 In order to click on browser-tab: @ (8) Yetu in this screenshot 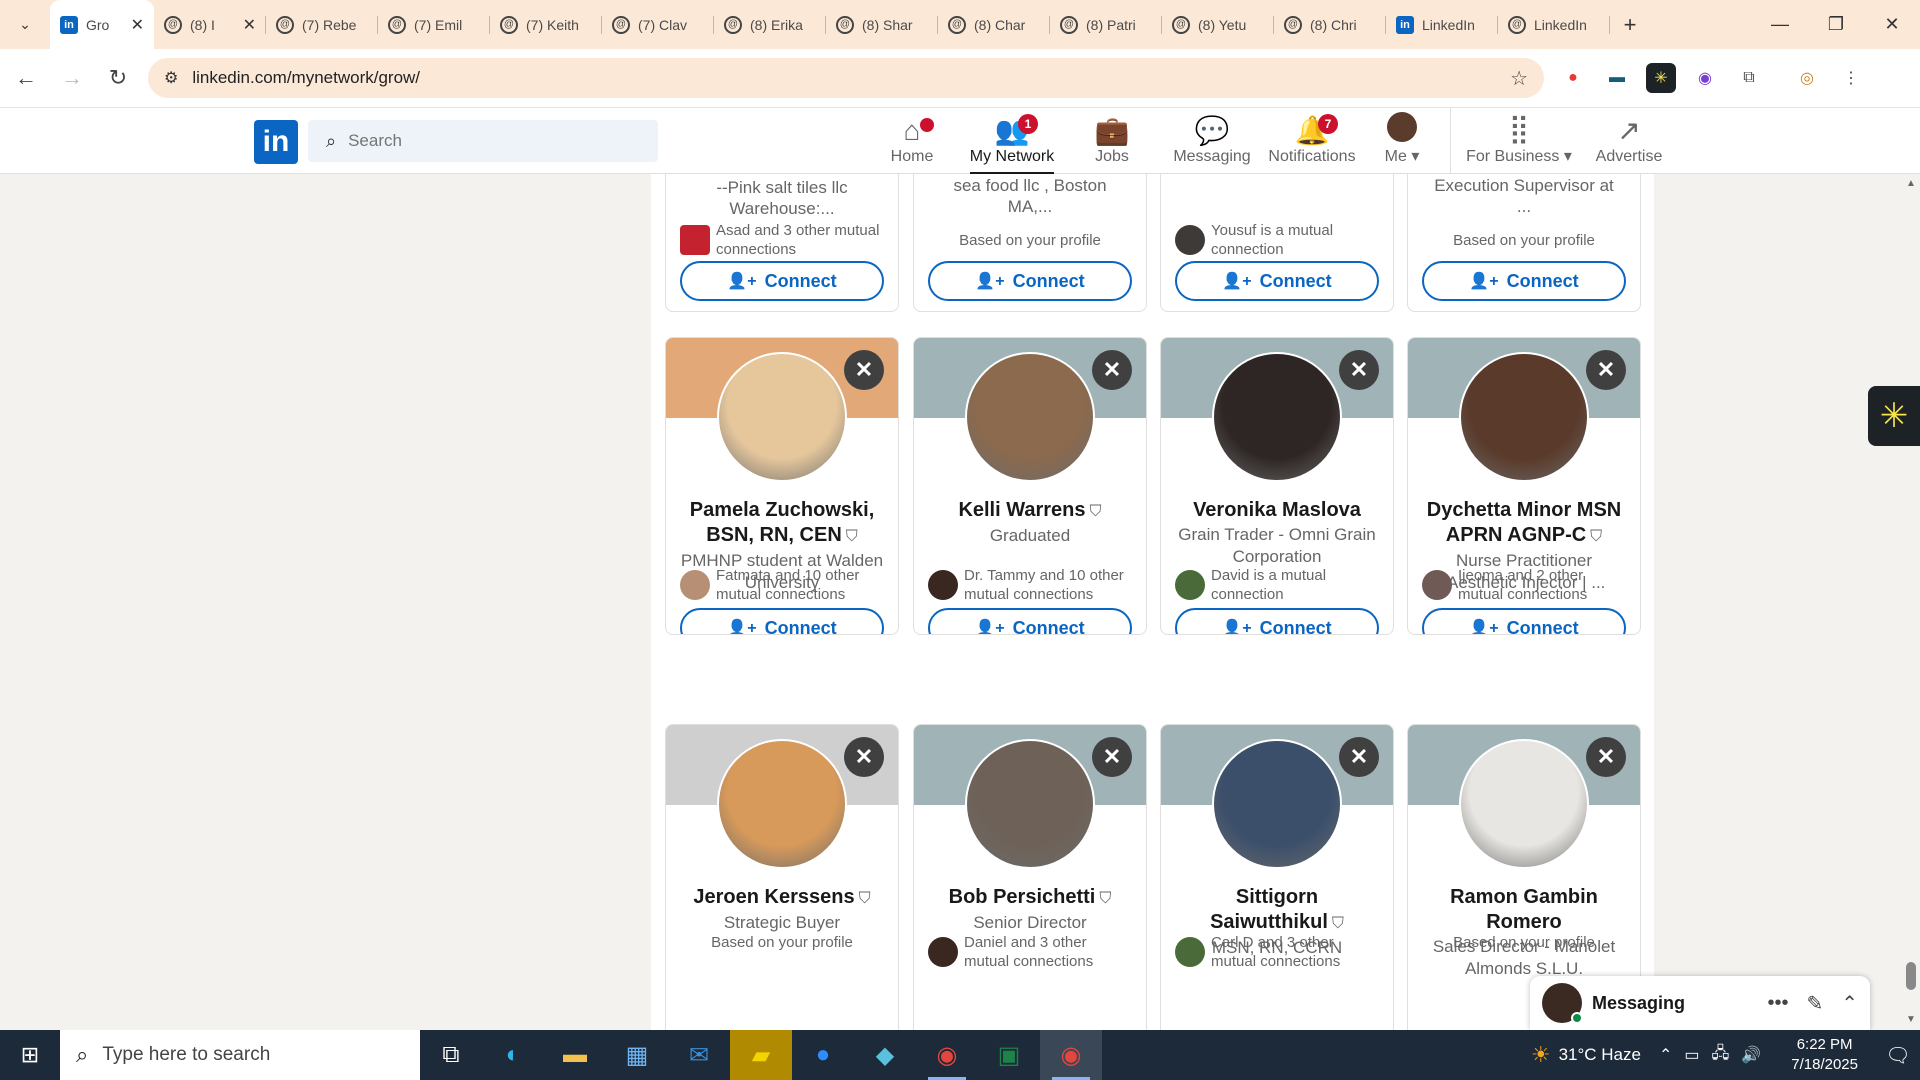, I will do `click(1218, 24)`.